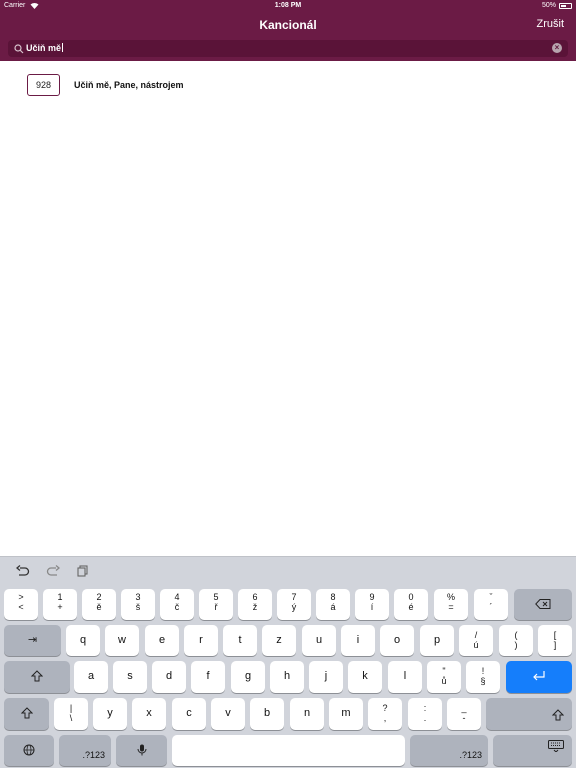 The height and width of the screenshot is (768, 576). I want to click on key: n, so click(307, 714).